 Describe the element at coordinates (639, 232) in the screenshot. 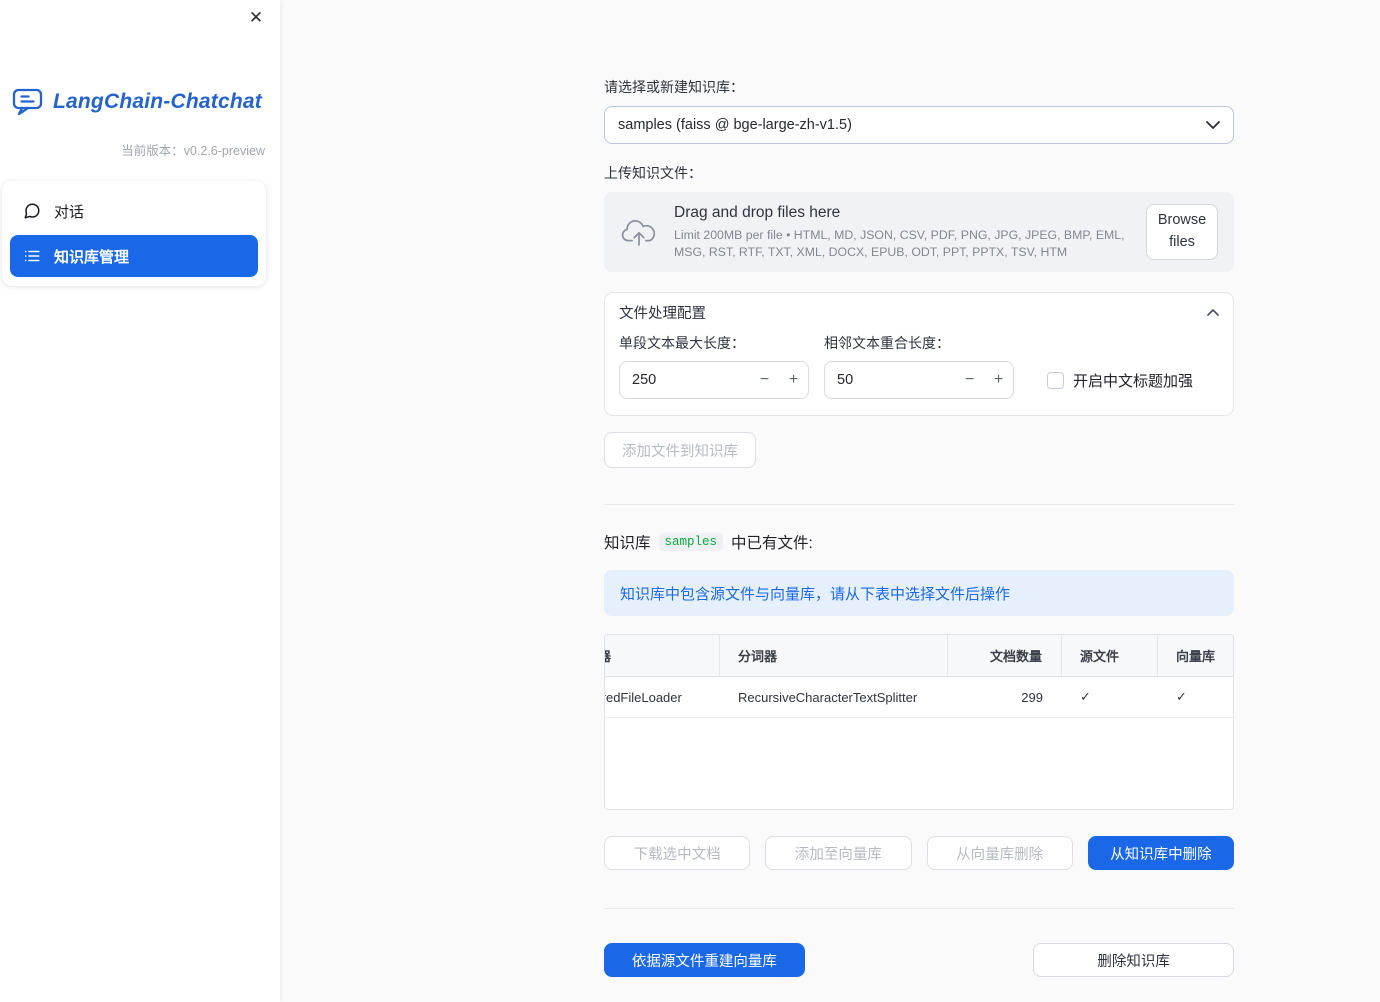

I see `upload-cloud-icon` at that location.